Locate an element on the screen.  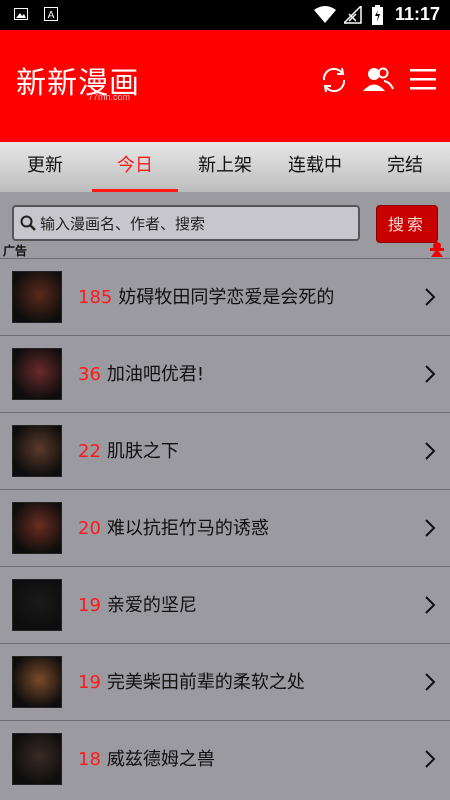
list-item-text: 19 亲爱的坚尼 is located at coordinates (137, 604).